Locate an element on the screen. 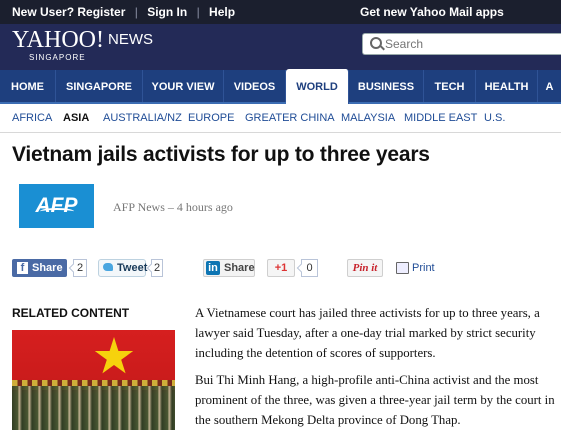  search-icon is located at coordinates (376, 43).